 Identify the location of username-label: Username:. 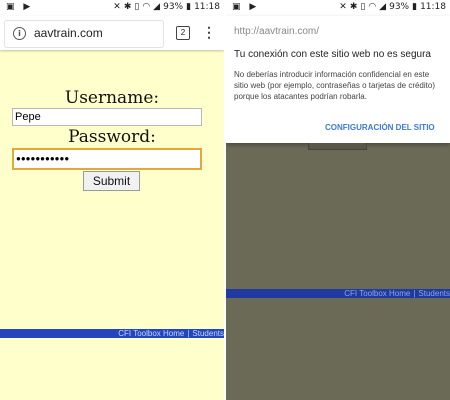
(112, 98).